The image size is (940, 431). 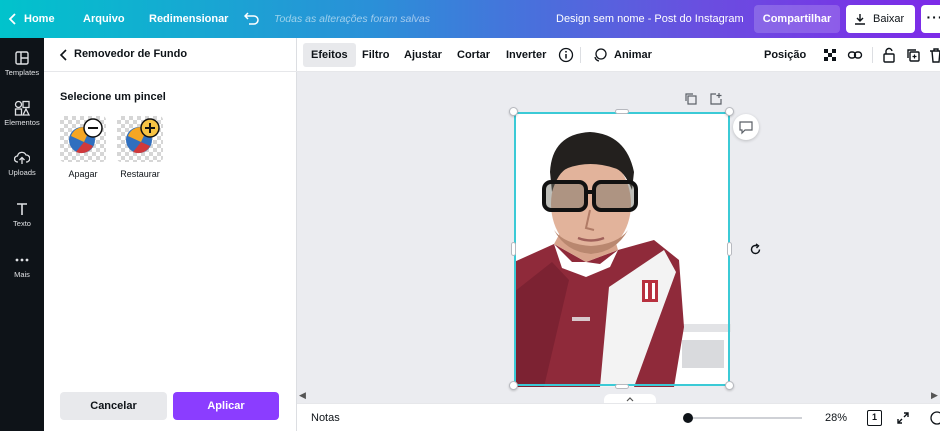 I want to click on comment-icon, so click(x=746, y=128).